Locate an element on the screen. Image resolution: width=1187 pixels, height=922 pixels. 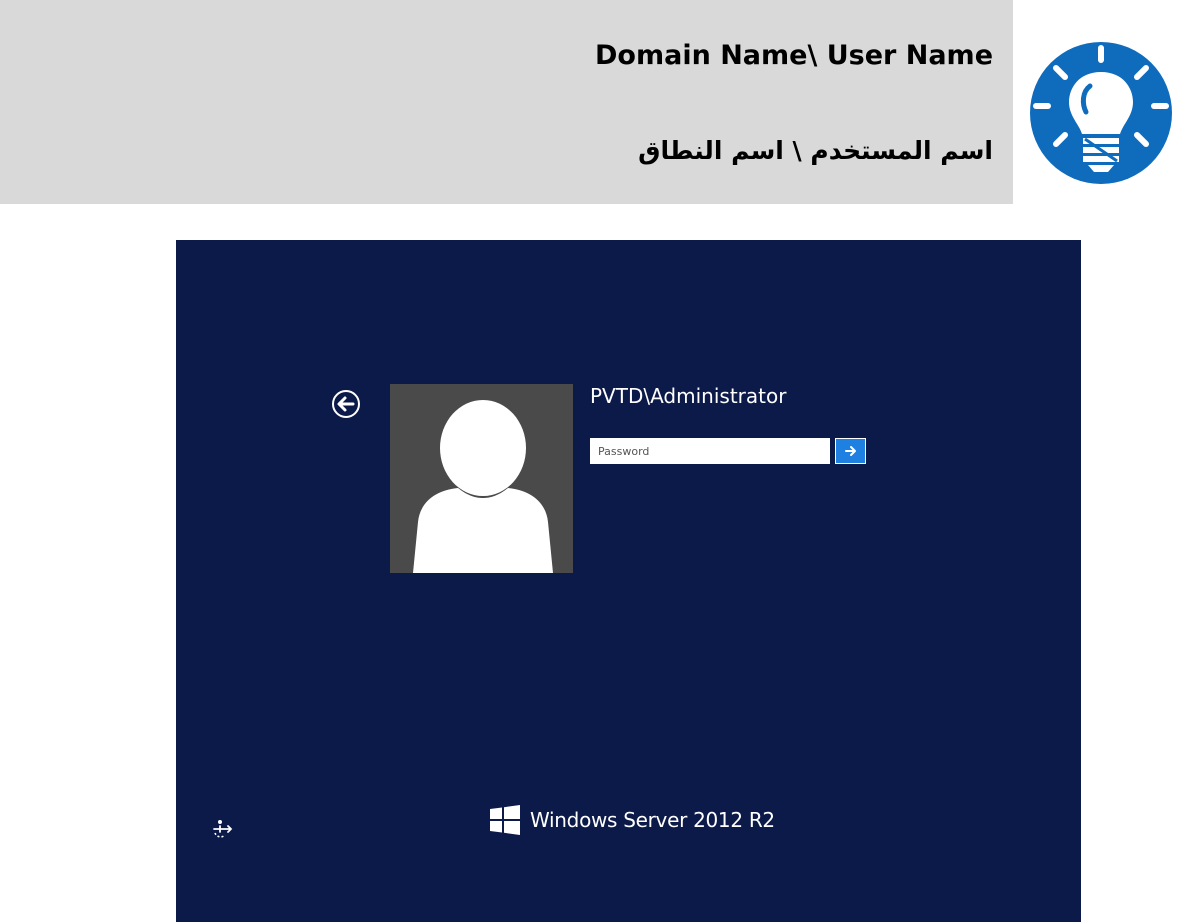
avatar is located at coordinates (481, 478).